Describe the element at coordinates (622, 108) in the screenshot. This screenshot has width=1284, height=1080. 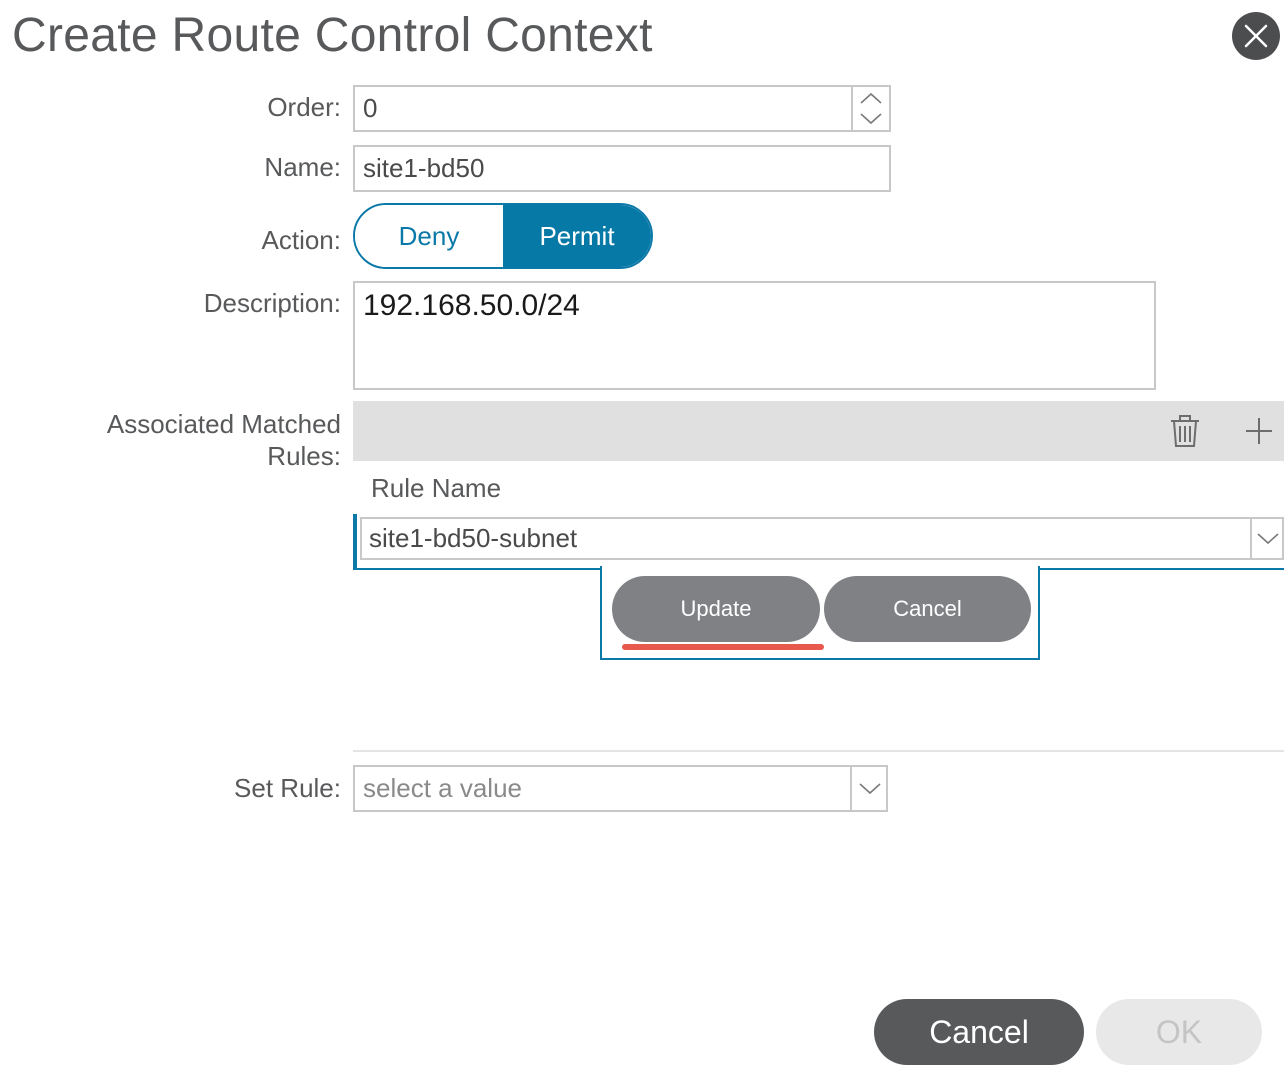
I see `order-input: 0` at that location.